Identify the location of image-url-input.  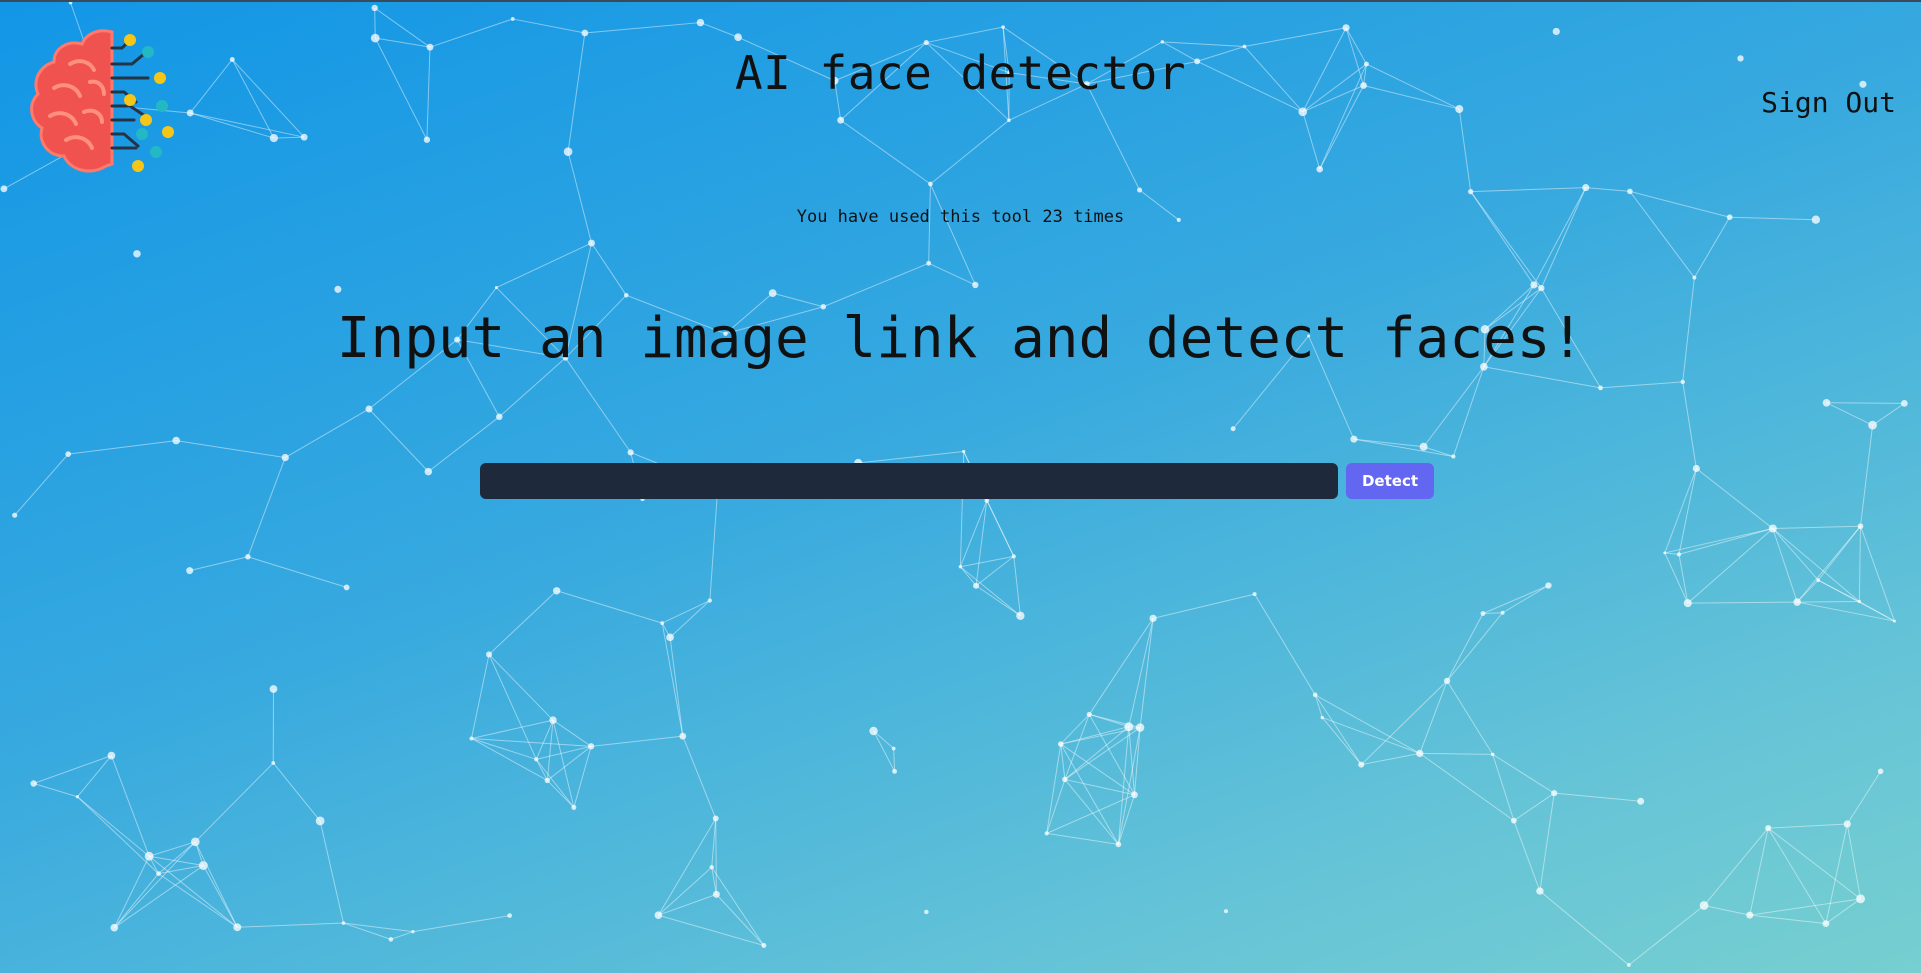
(909, 481).